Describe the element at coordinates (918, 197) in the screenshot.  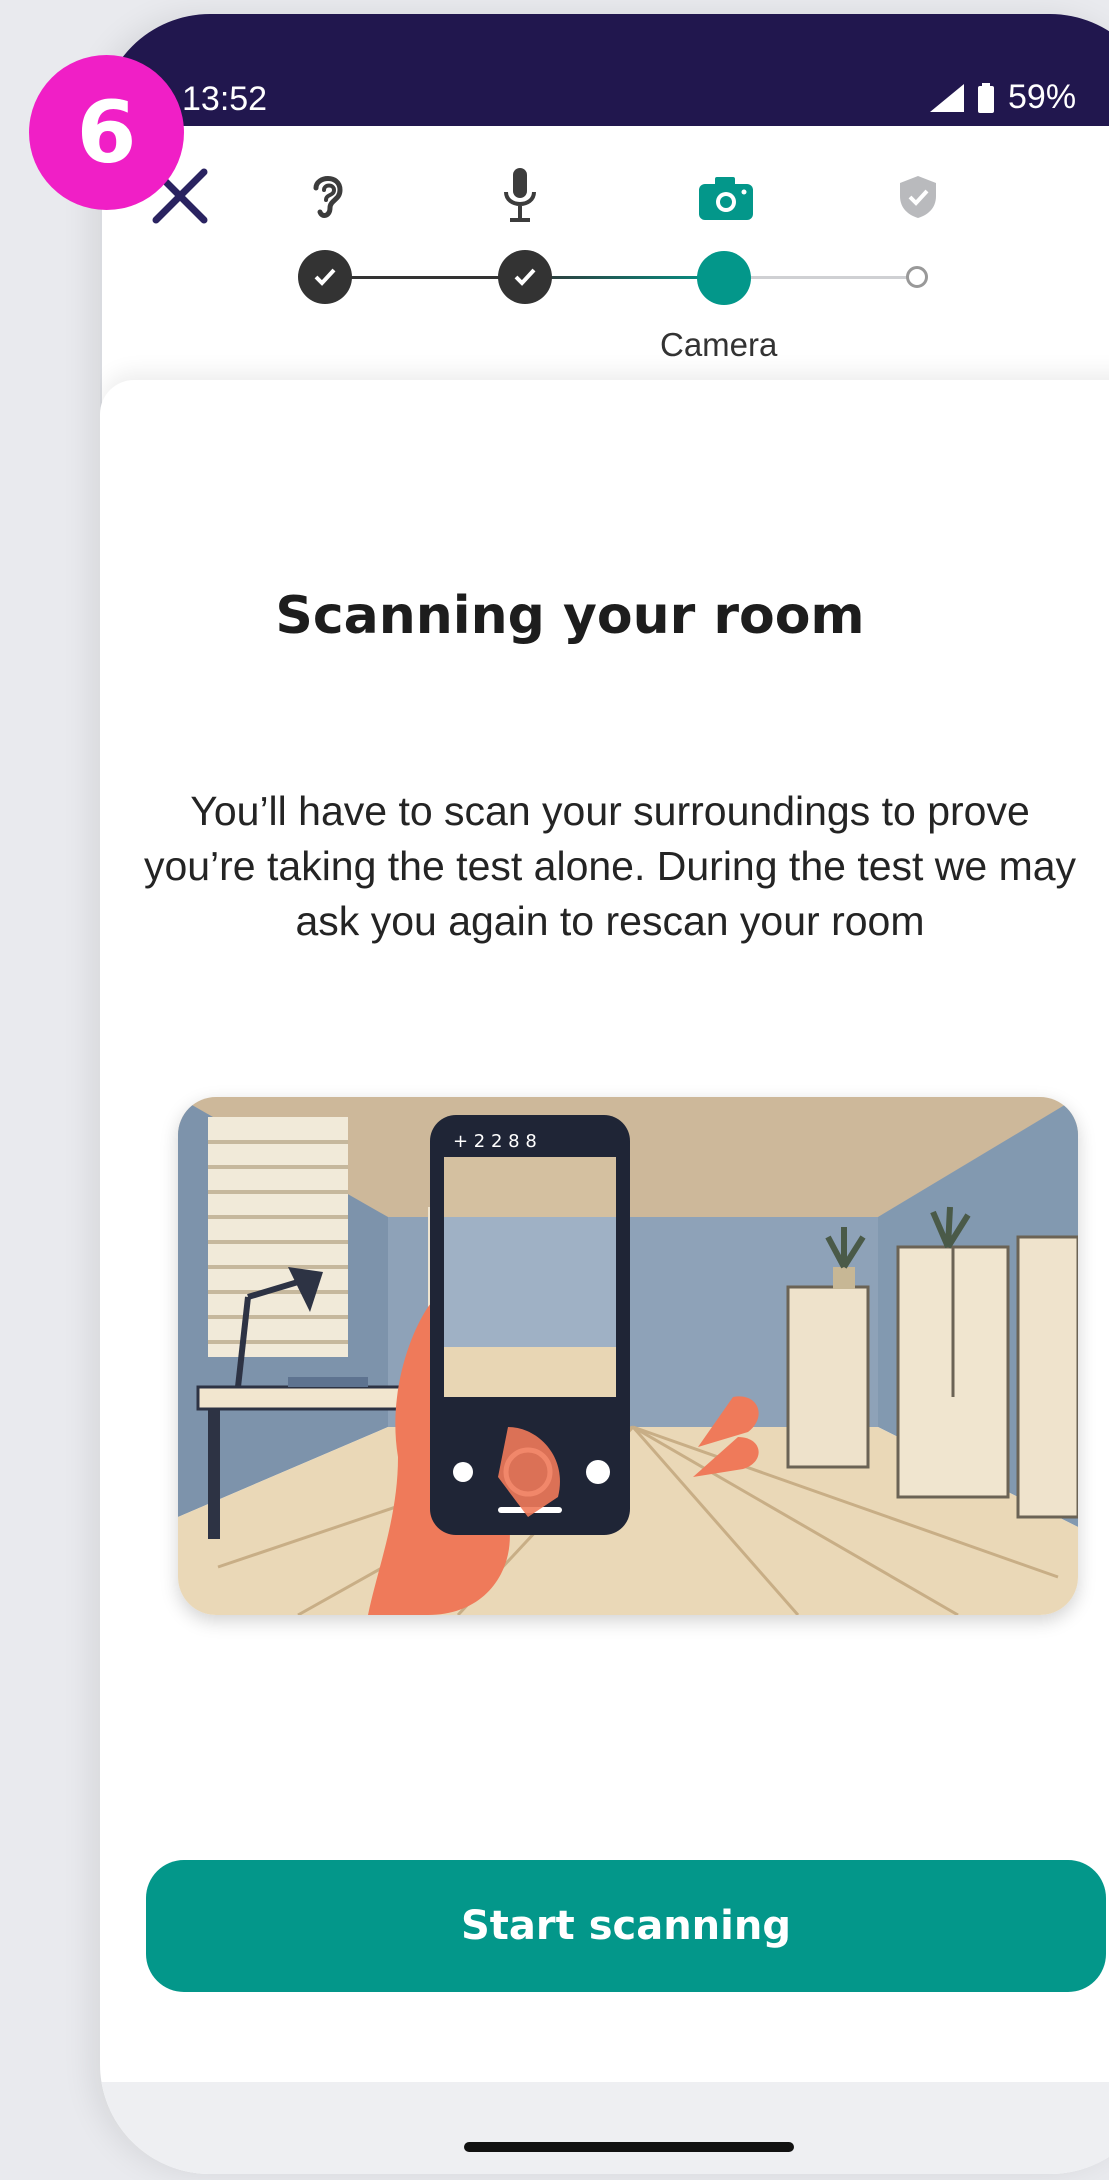
I see `shield-check-icon` at that location.